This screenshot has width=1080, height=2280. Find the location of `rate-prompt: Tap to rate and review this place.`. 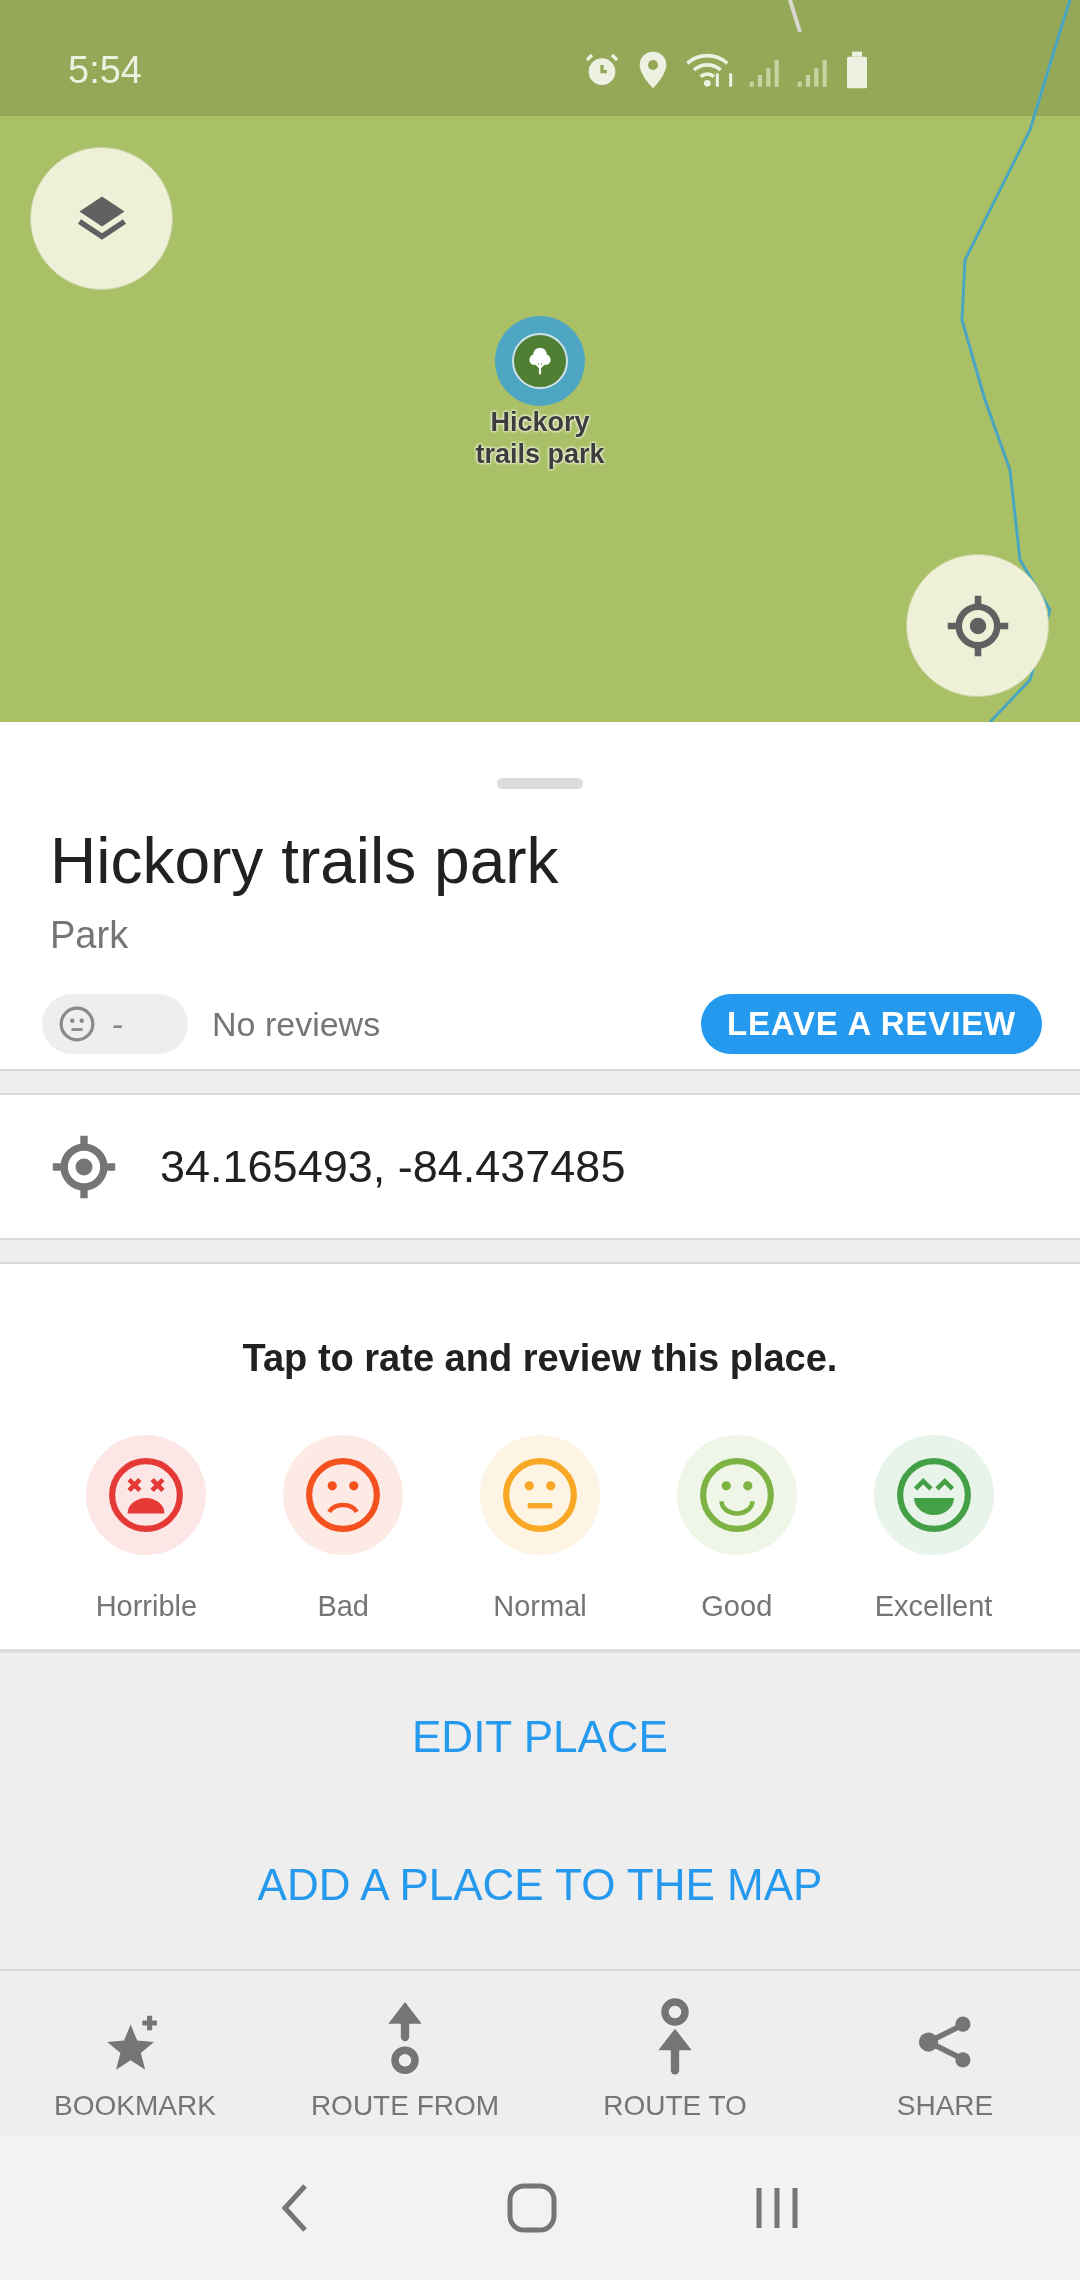

rate-prompt: Tap to rate and review this place. is located at coordinates (540, 1358).